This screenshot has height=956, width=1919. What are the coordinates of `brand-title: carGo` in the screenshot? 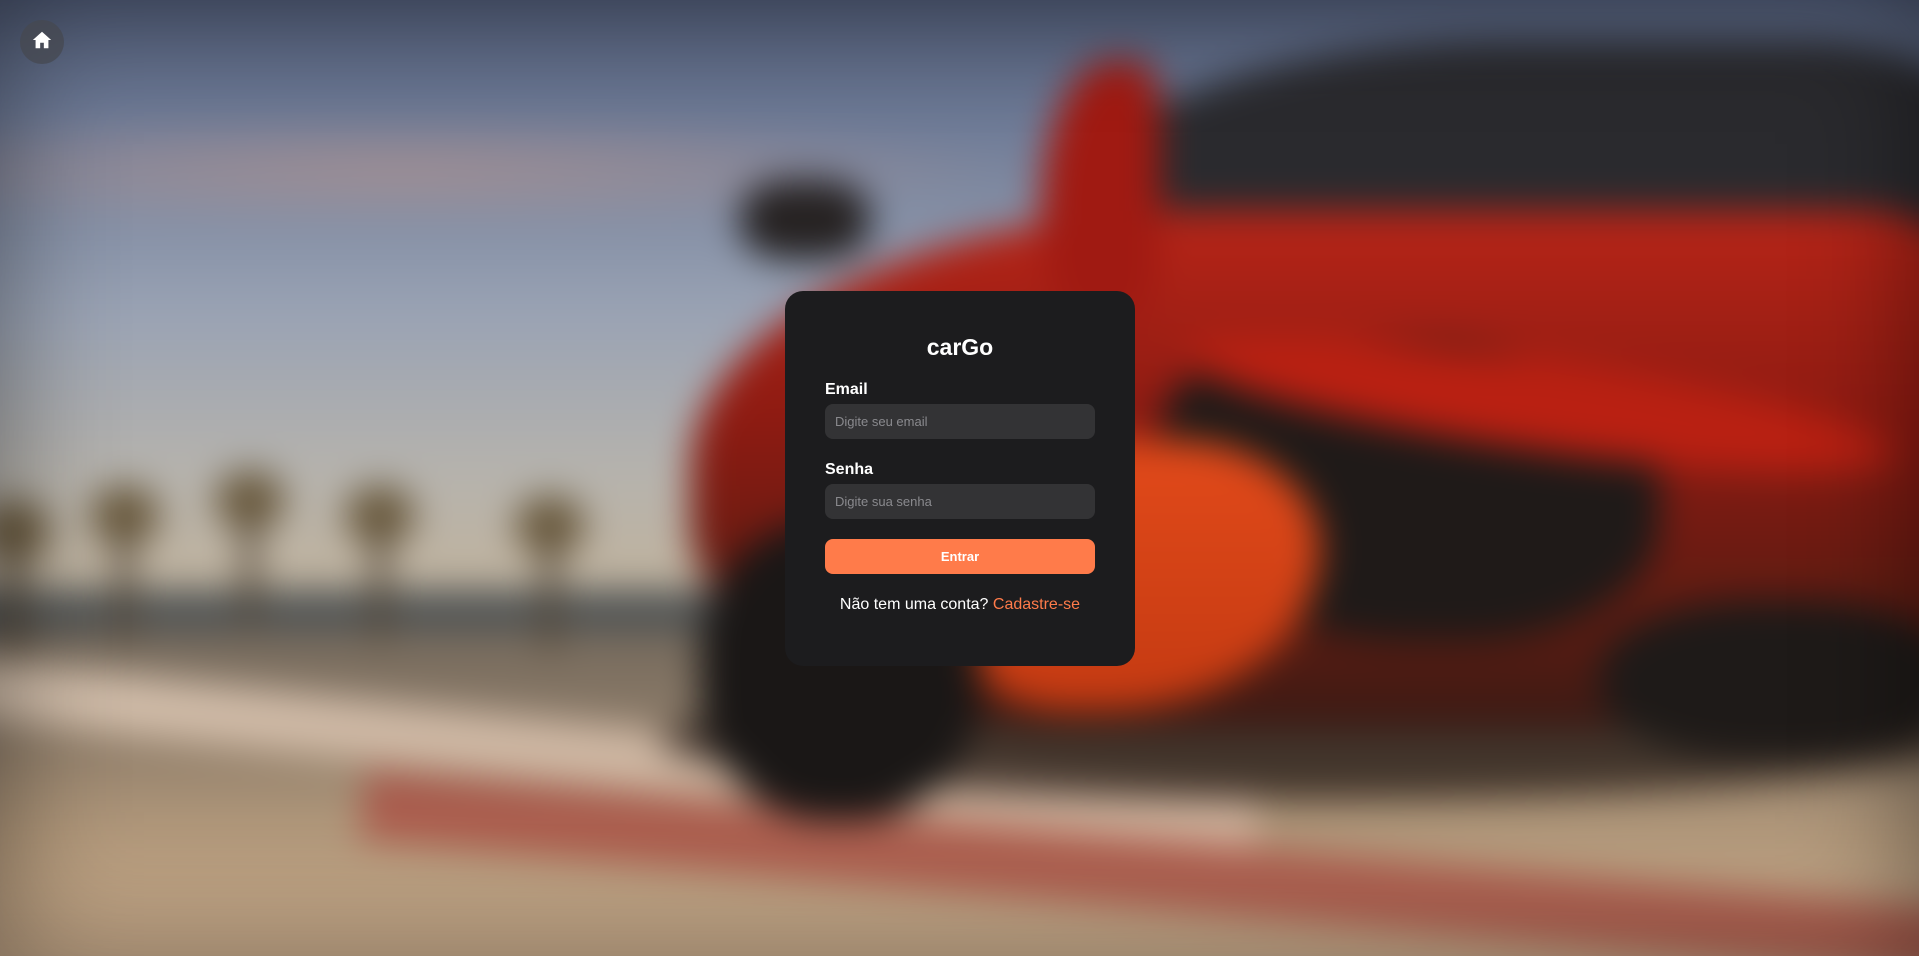 It's located at (960, 347).